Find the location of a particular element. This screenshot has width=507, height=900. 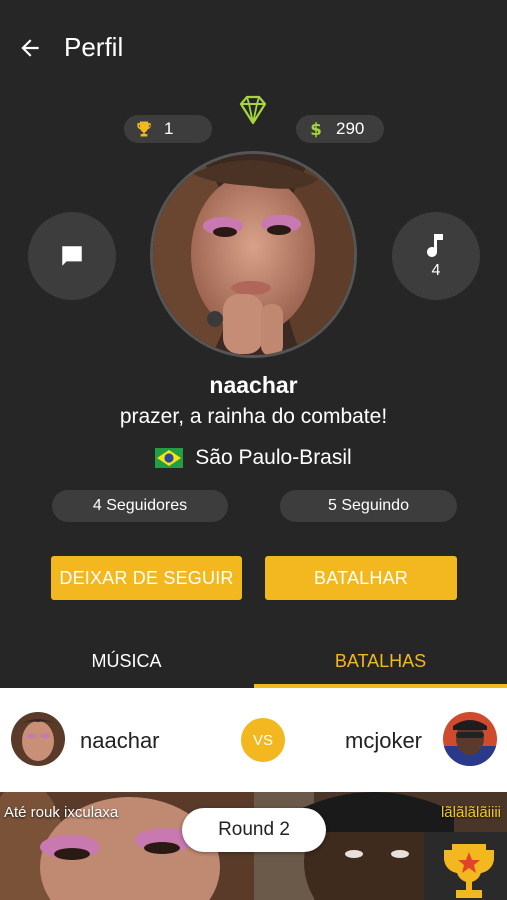

preview-left-caption: Até rouk ixculaxa is located at coordinates (61, 812).